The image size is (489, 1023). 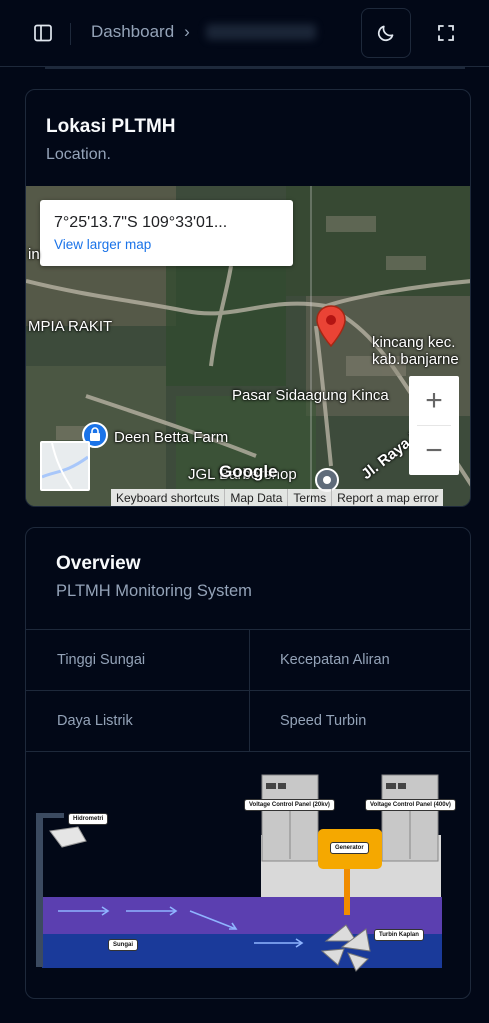 What do you see at coordinates (168, 497) in the screenshot?
I see `keyboard-shortcuts-link: Keyboard shortcuts` at bounding box center [168, 497].